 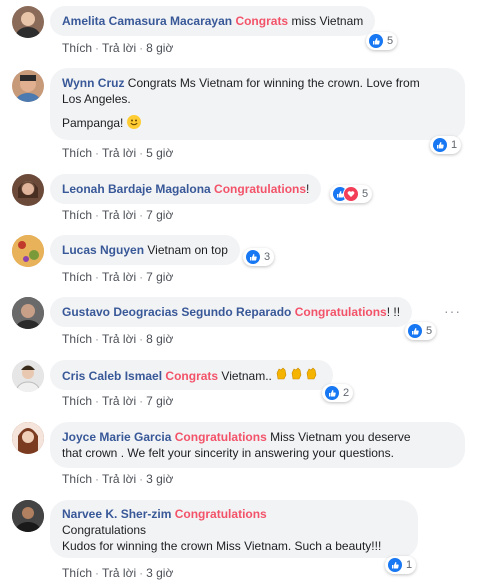 What do you see at coordinates (103, 250) in the screenshot?
I see `commenter-name: Lucas Nguyen` at bounding box center [103, 250].